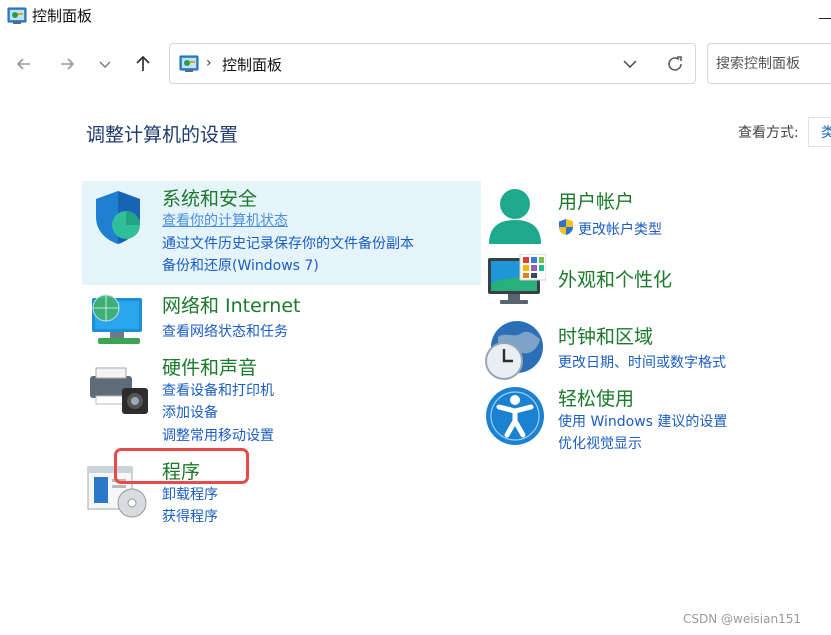 This screenshot has height=635, width=831. I want to click on link-network-status: 查看网络状态和任务, so click(225, 331).